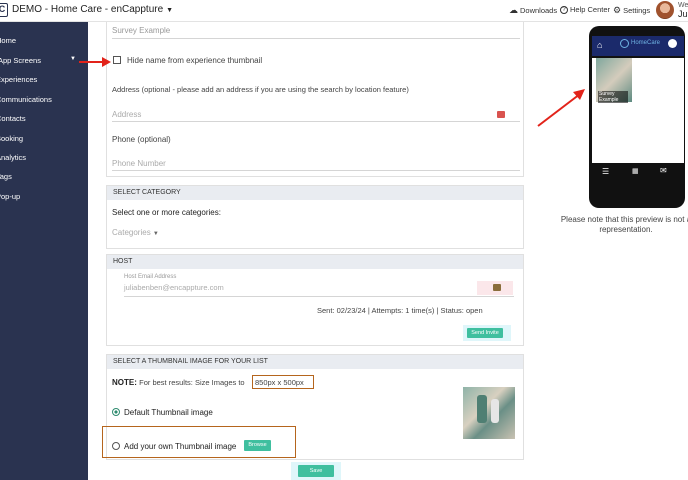 The height and width of the screenshot is (480, 688). What do you see at coordinates (489, 413) in the screenshot?
I see `thumbnail-preview-image` at bounding box center [489, 413].